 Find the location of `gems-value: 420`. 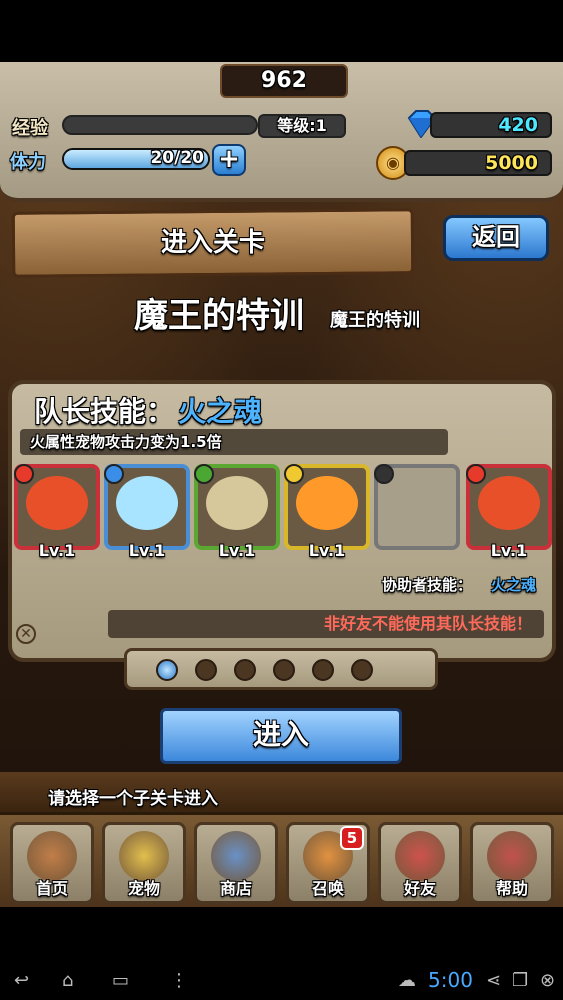

gems-value: 420 is located at coordinates (491, 125).